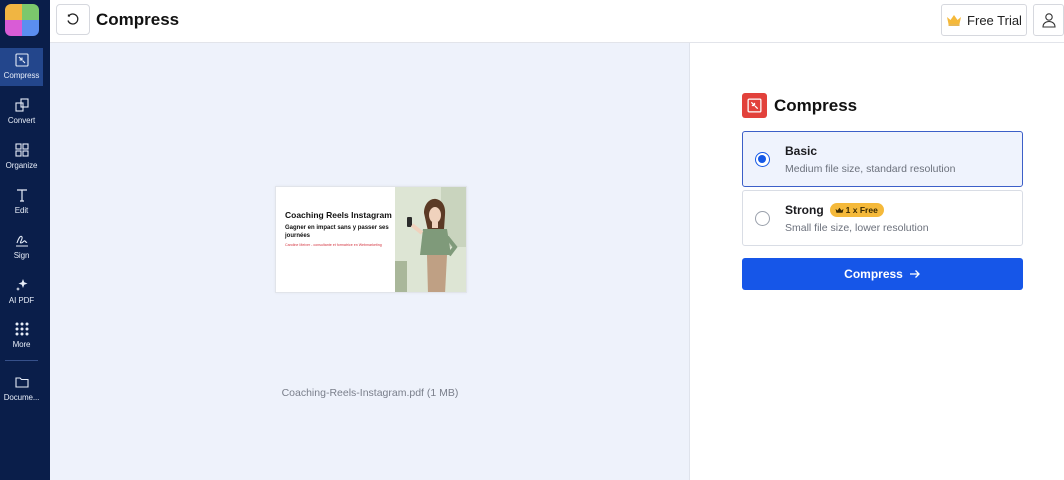 The width and height of the screenshot is (1064, 480). I want to click on folder-icon, so click(21, 382).